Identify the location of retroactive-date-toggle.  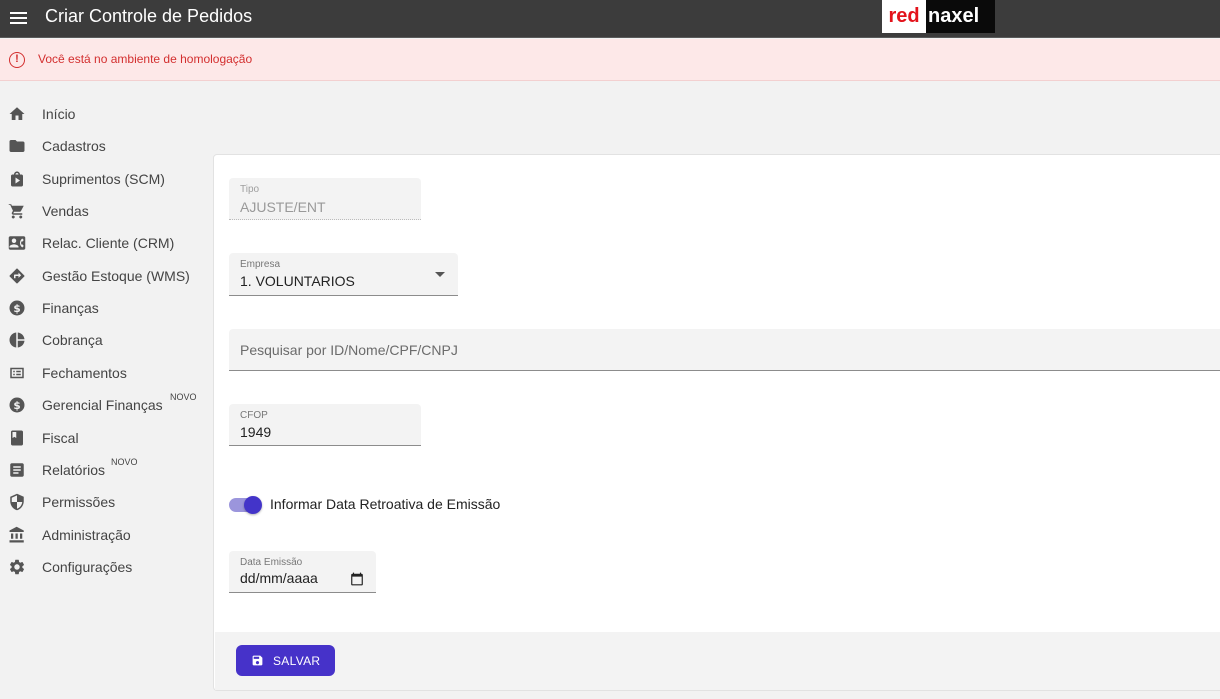
(246, 505).